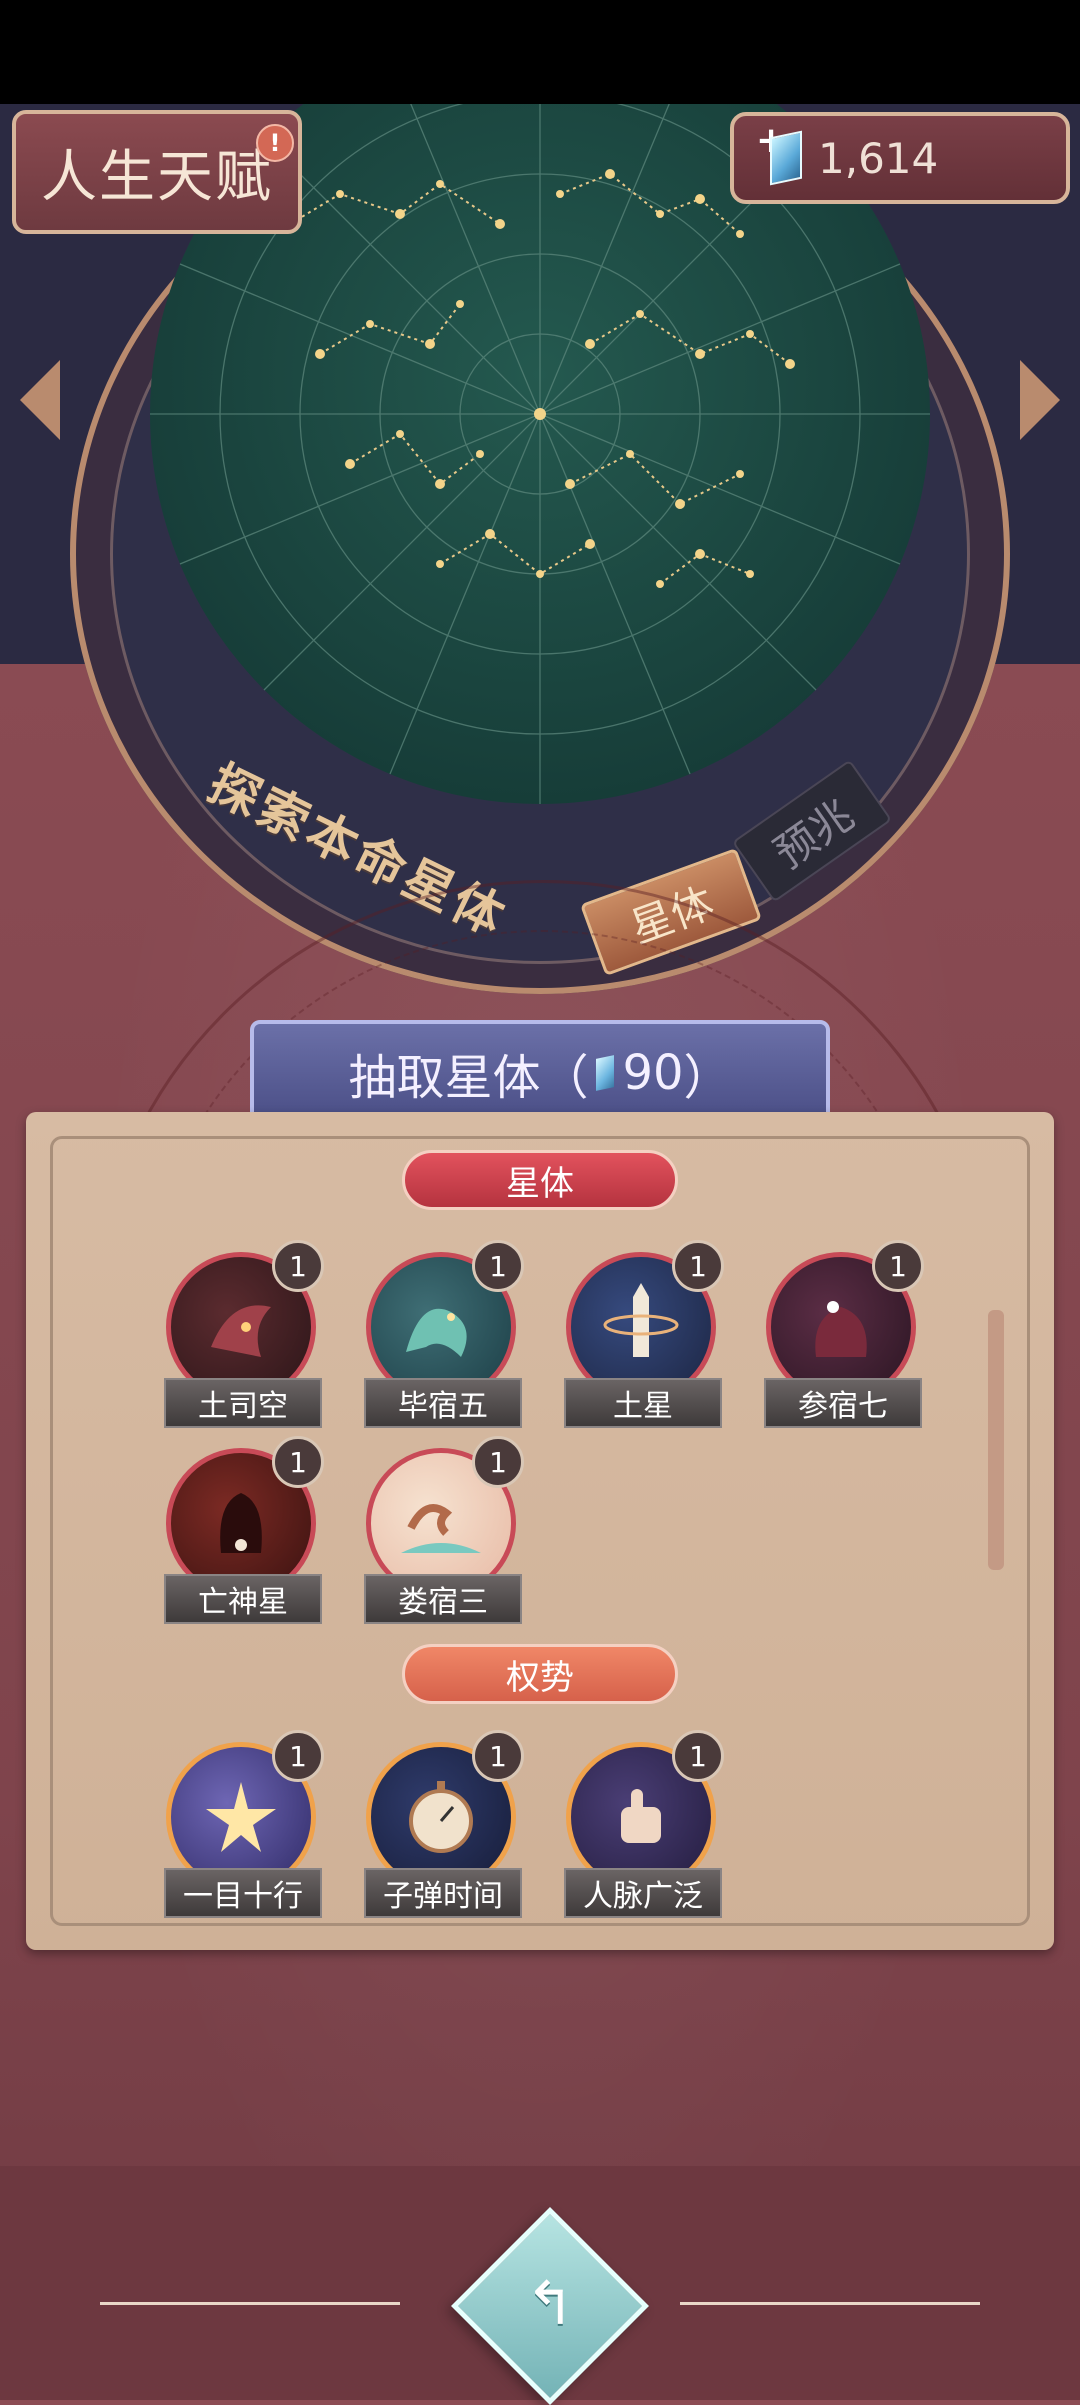  Describe the element at coordinates (241, 1532) in the screenshot. I see `item-card: 1 亡神星` at that location.